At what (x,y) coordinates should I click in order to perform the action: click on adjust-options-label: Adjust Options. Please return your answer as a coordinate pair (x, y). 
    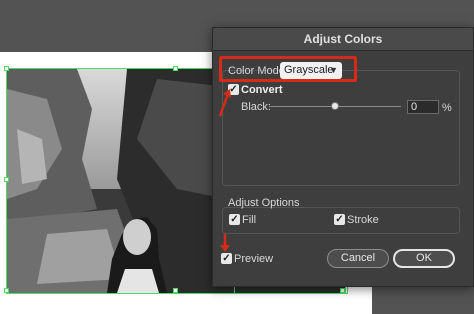
    Looking at the image, I should click on (264, 203).